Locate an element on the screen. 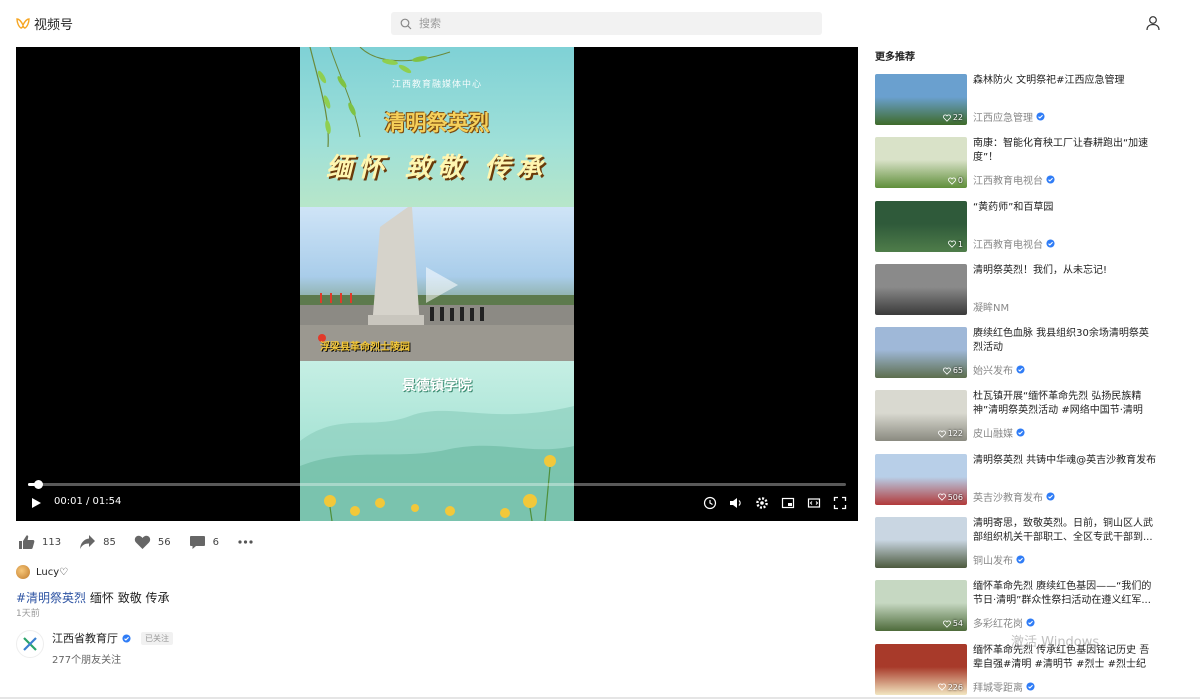 The width and height of the screenshot is (1200, 699). settings-button is located at coordinates (762, 503).